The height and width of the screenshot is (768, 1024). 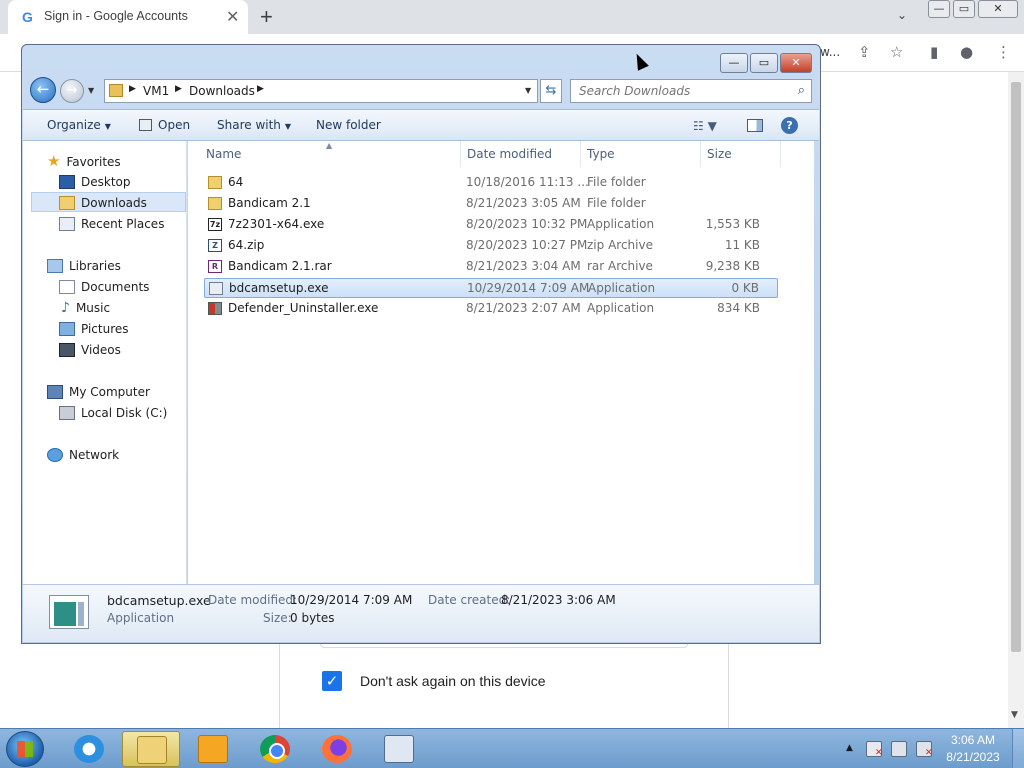 What do you see at coordinates (79, 125) in the screenshot?
I see `organize-menu: Organize ▼` at bounding box center [79, 125].